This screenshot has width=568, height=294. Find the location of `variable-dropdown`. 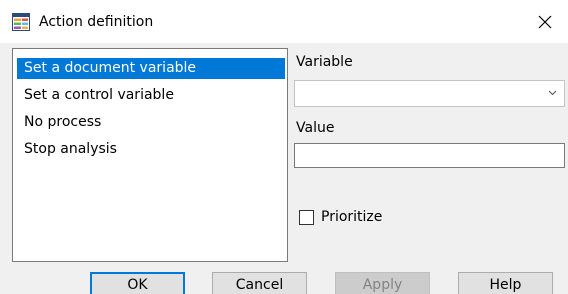

variable-dropdown is located at coordinates (429, 93).